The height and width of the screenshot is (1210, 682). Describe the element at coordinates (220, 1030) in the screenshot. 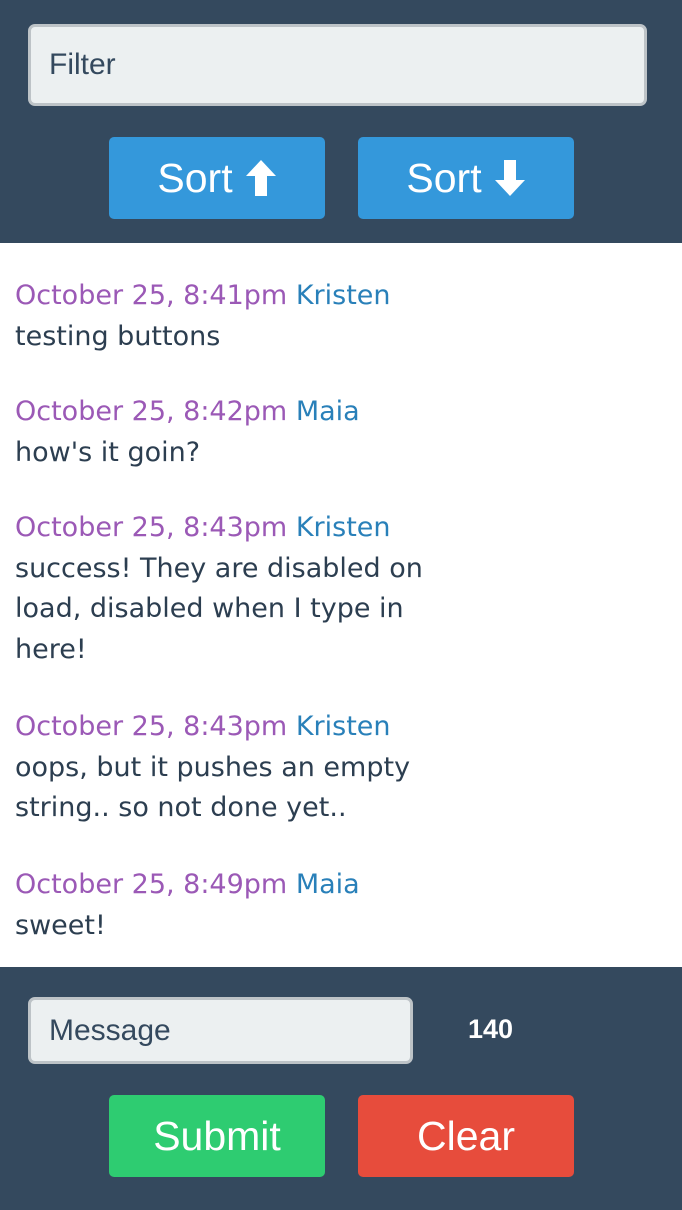

I see `message-input` at that location.